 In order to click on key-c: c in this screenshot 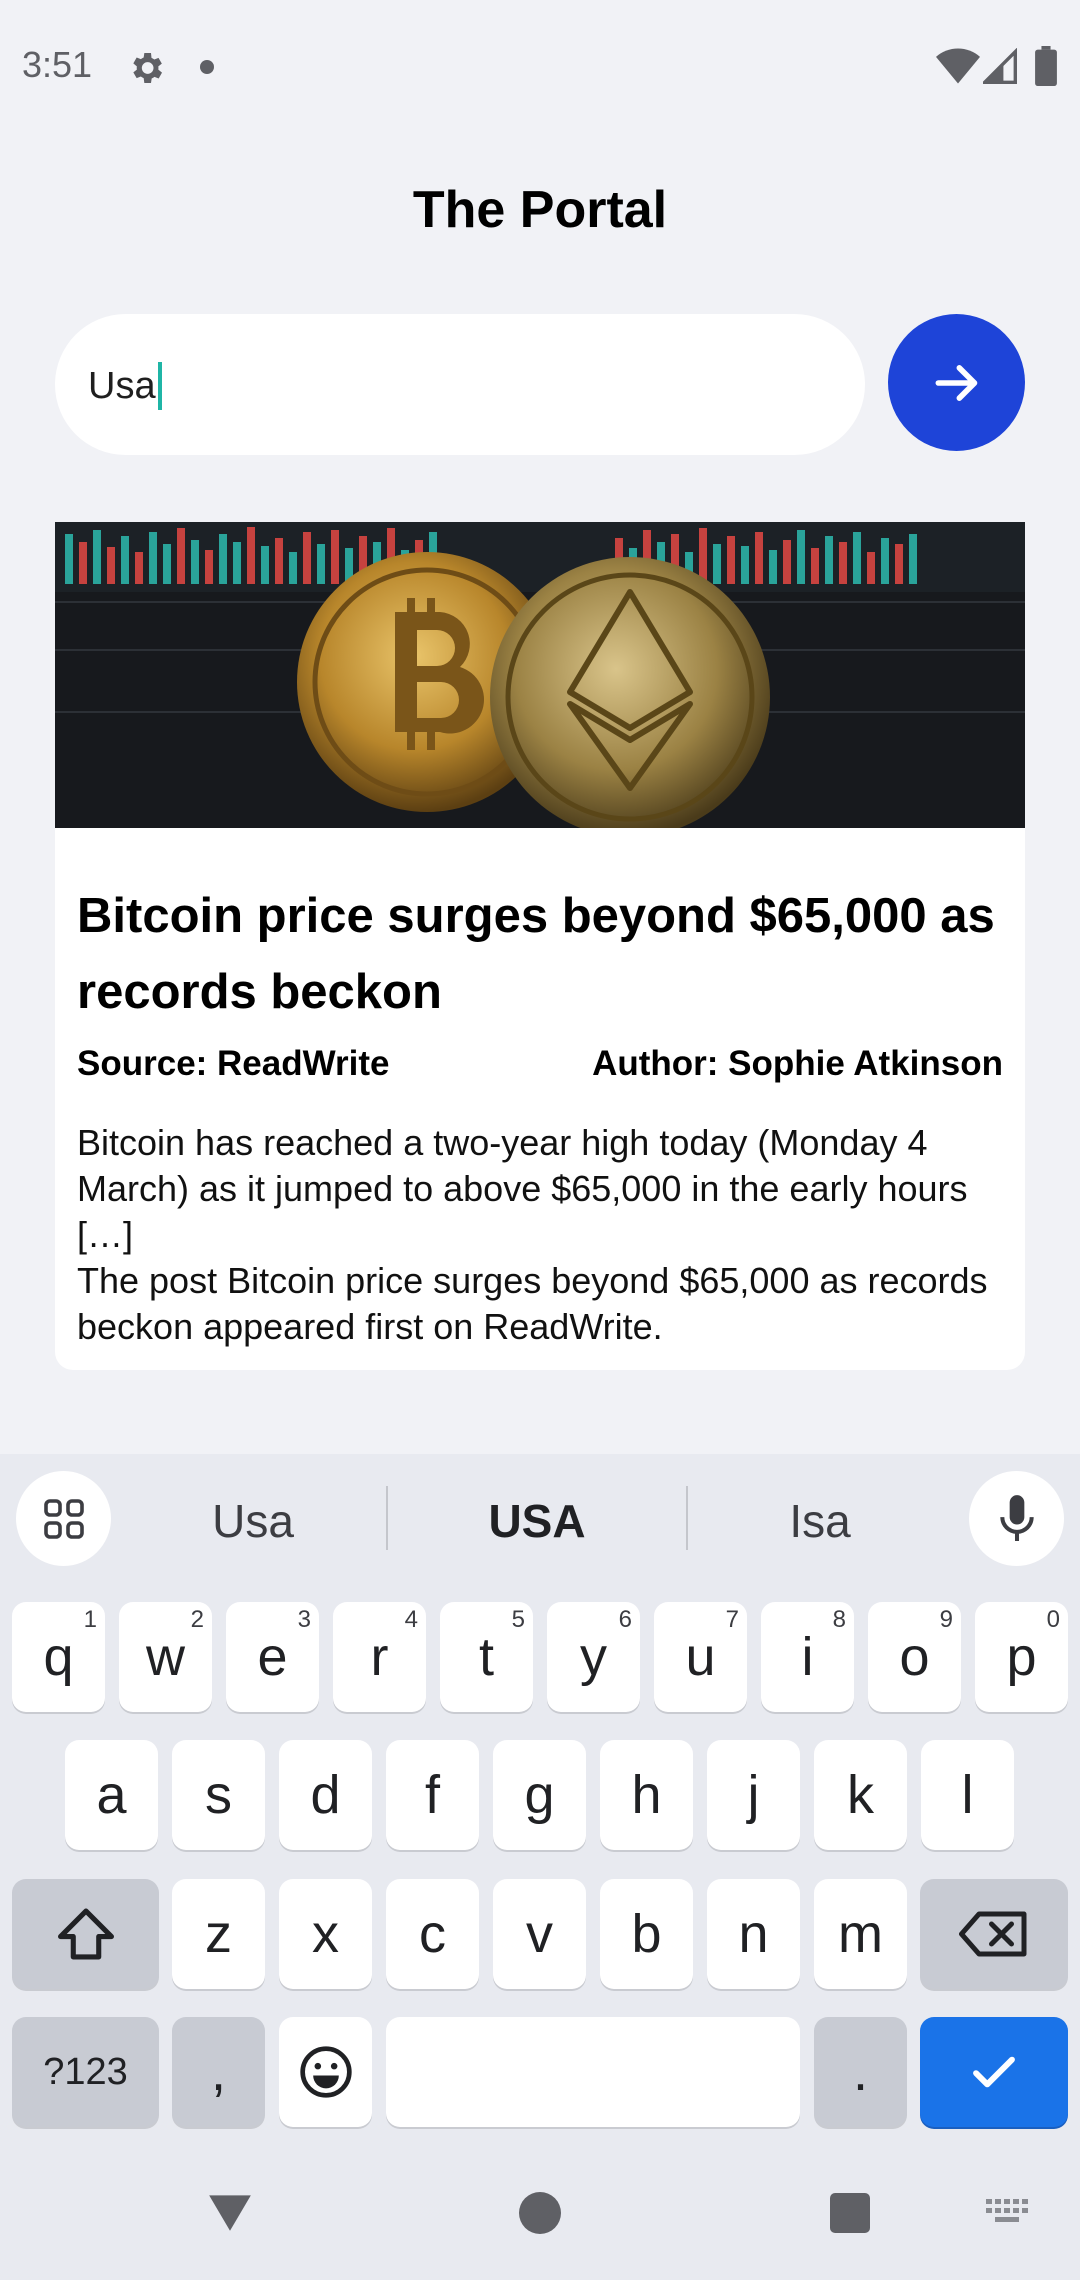, I will do `click(432, 1934)`.